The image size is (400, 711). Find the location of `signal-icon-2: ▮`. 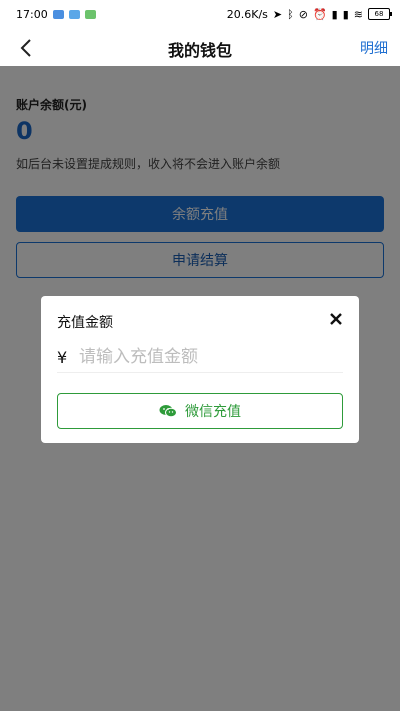

signal-icon-2: ▮ is located at coordinates (345, 14).